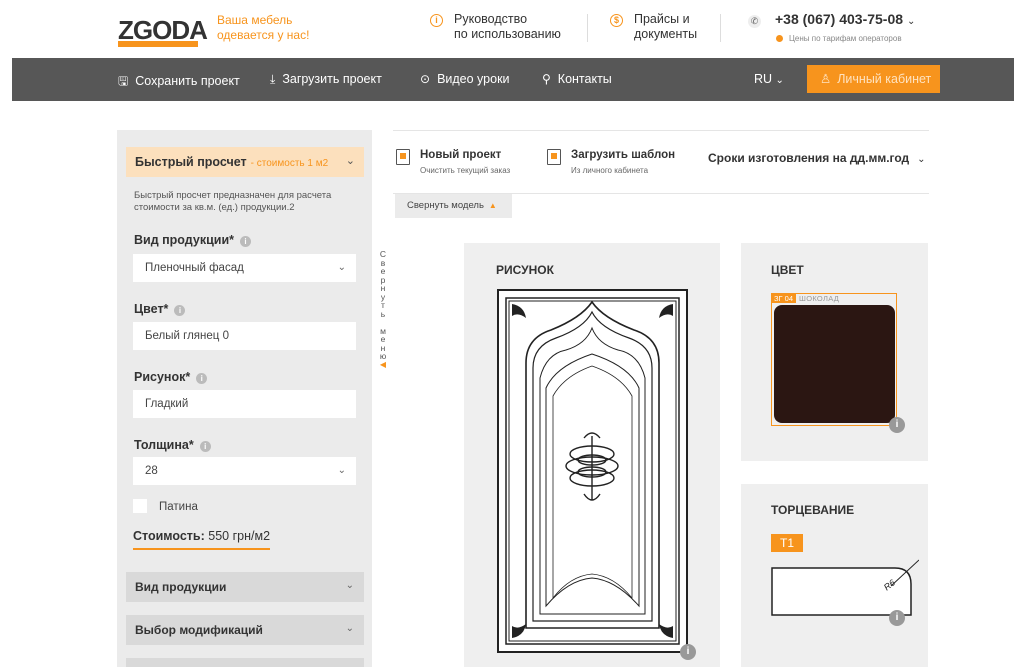 The width and height of the screenshot is (1014, 667). I want to click on phone-icon: ✆, so click(754, 21).